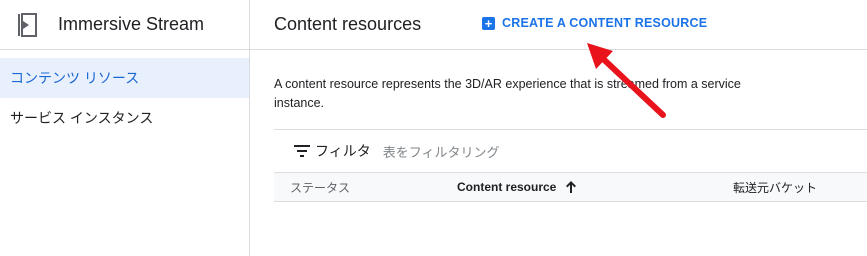 Image resolution: width=867 pixels, height=256 pixels. Describe the element at coordinates (348, 24) in the screenshot. I see `page-title: Content resources` at that location.